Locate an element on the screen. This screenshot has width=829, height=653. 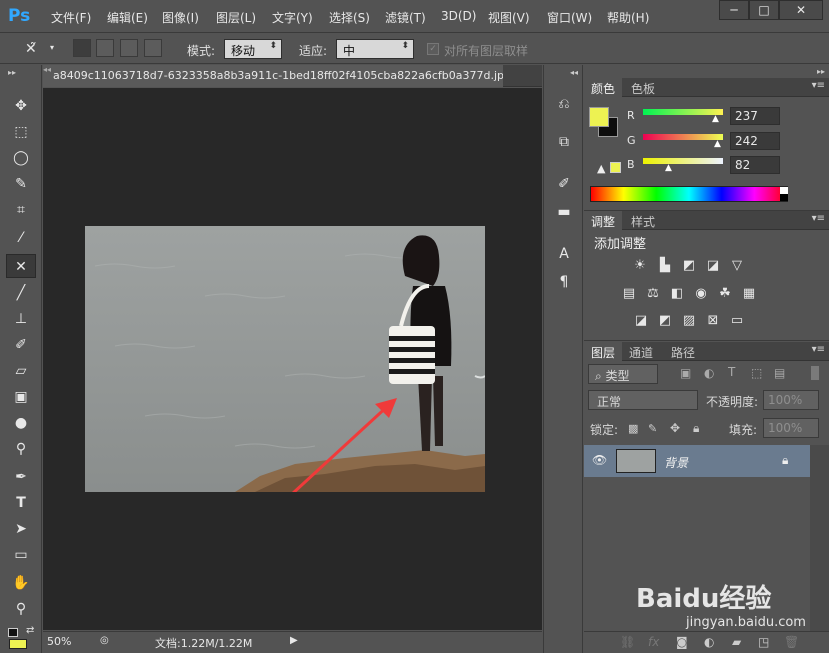
add-mask-icon: ◙ is located at coordinates (682, 642).